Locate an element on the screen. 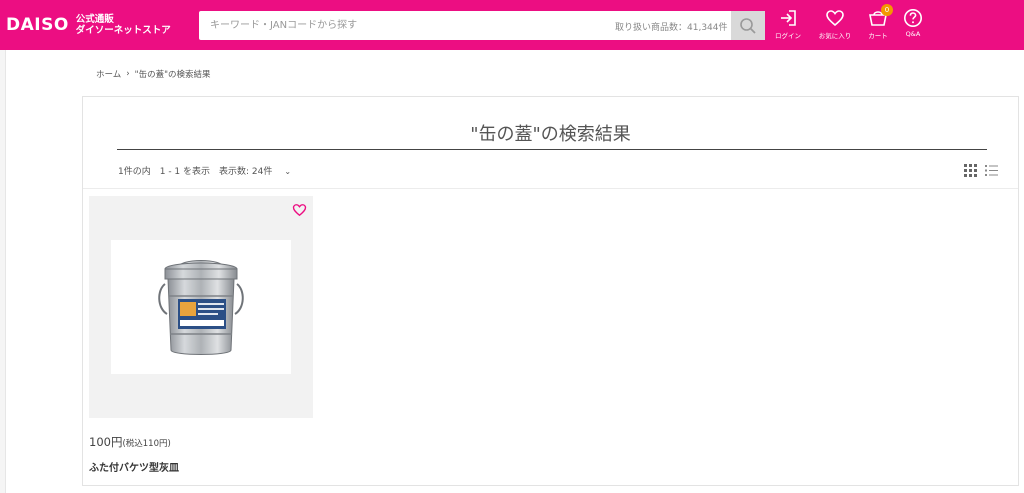 Image resolution: width=1024 pixels, height=493 pixels. qa-link: Q&A is located at coordinates (913, 23).